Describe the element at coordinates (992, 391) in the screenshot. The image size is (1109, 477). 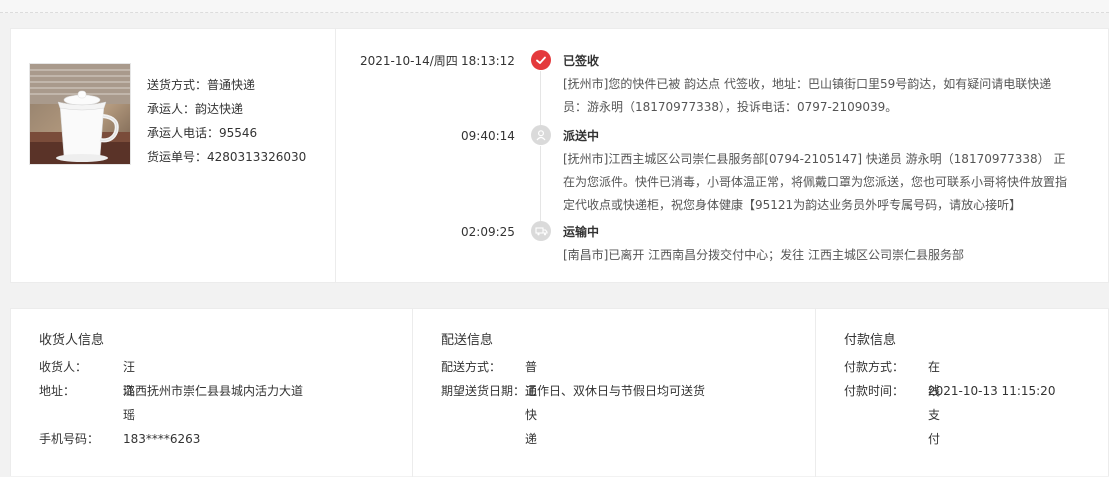
I see `payment-time: 2021-10-13 11:15:20` at that location.